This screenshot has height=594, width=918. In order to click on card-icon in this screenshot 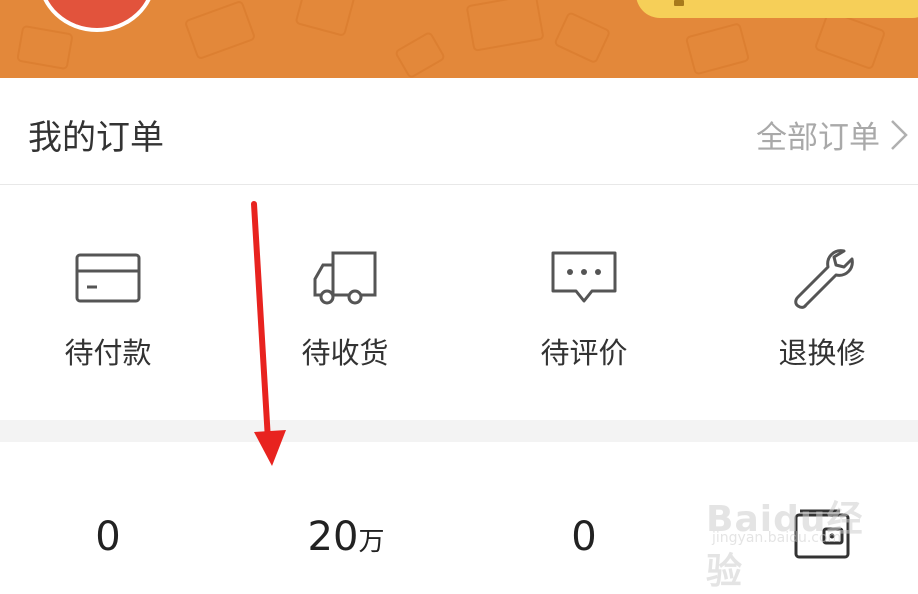, I will do `click(108, 278)`.